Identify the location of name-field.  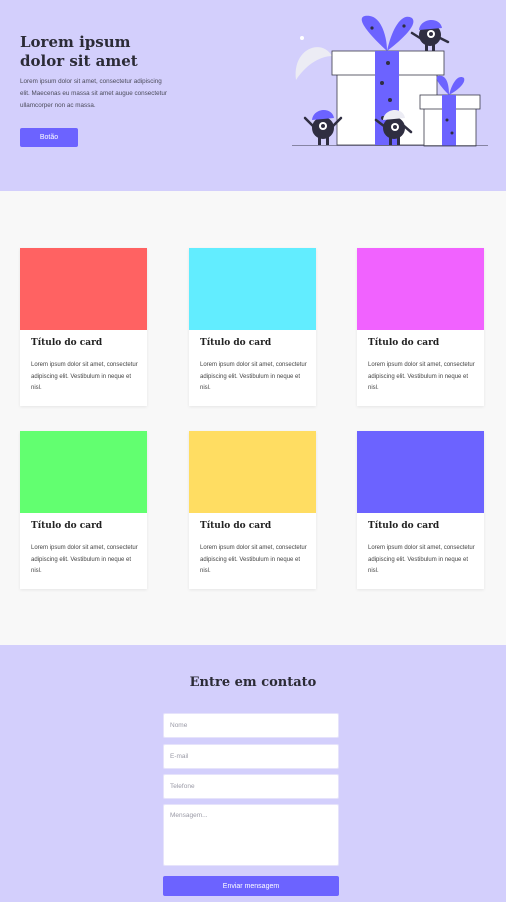
(251, 725).